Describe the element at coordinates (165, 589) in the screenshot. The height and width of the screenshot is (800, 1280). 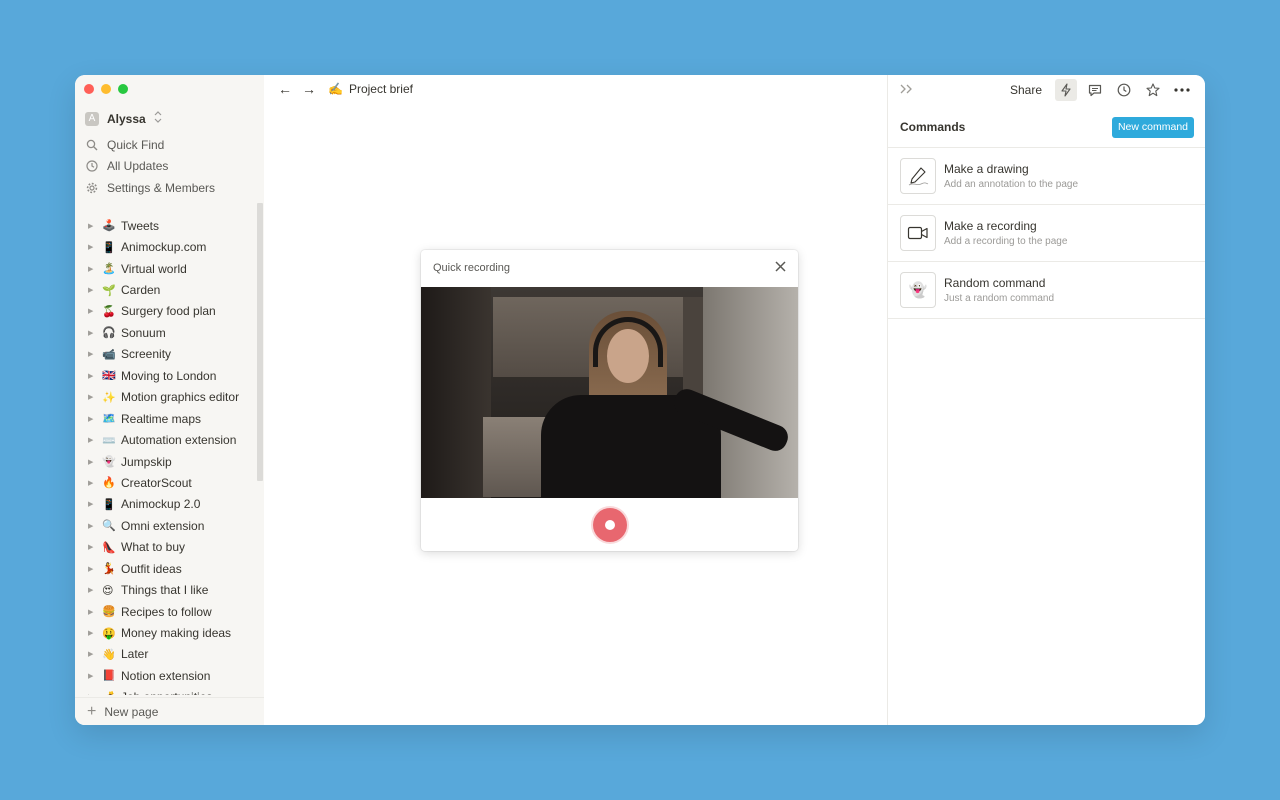
I see `sidebar-page-item: ▶ 😍 Things that I like` at that location.